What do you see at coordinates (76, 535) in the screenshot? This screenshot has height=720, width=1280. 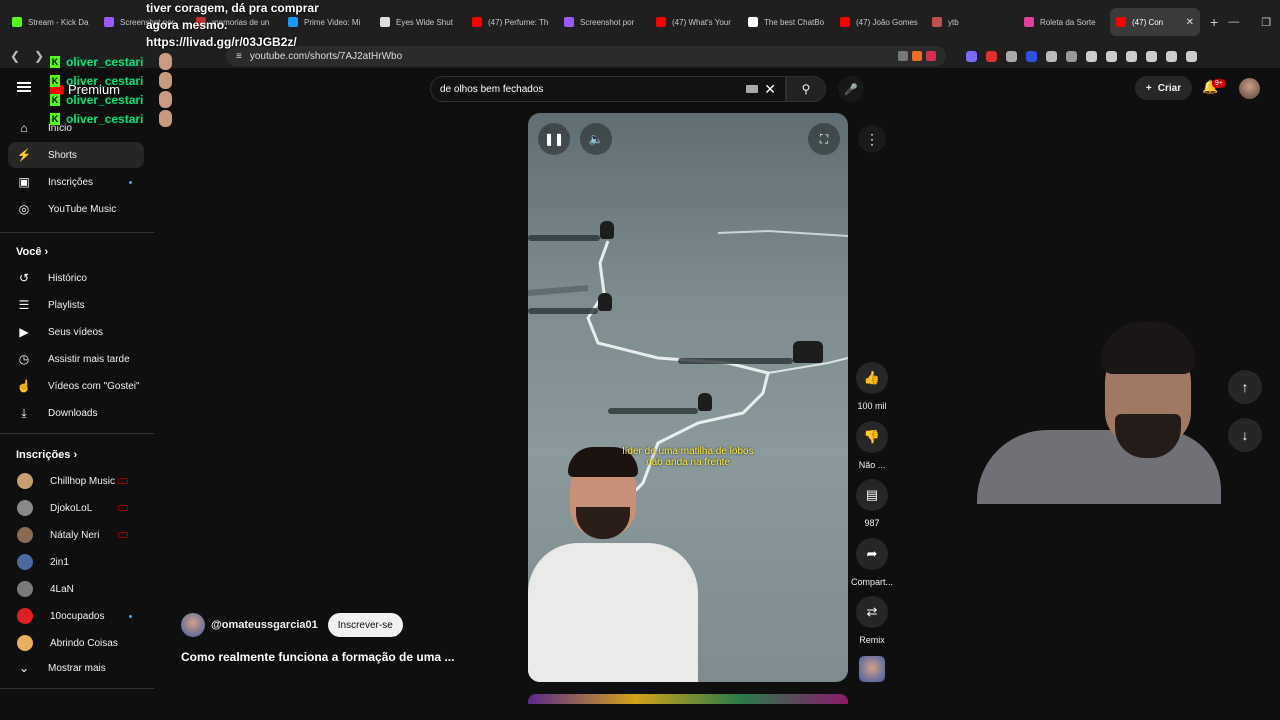 I see `subscription-item: Nátaly Neri` at bounding box center [76, 535].